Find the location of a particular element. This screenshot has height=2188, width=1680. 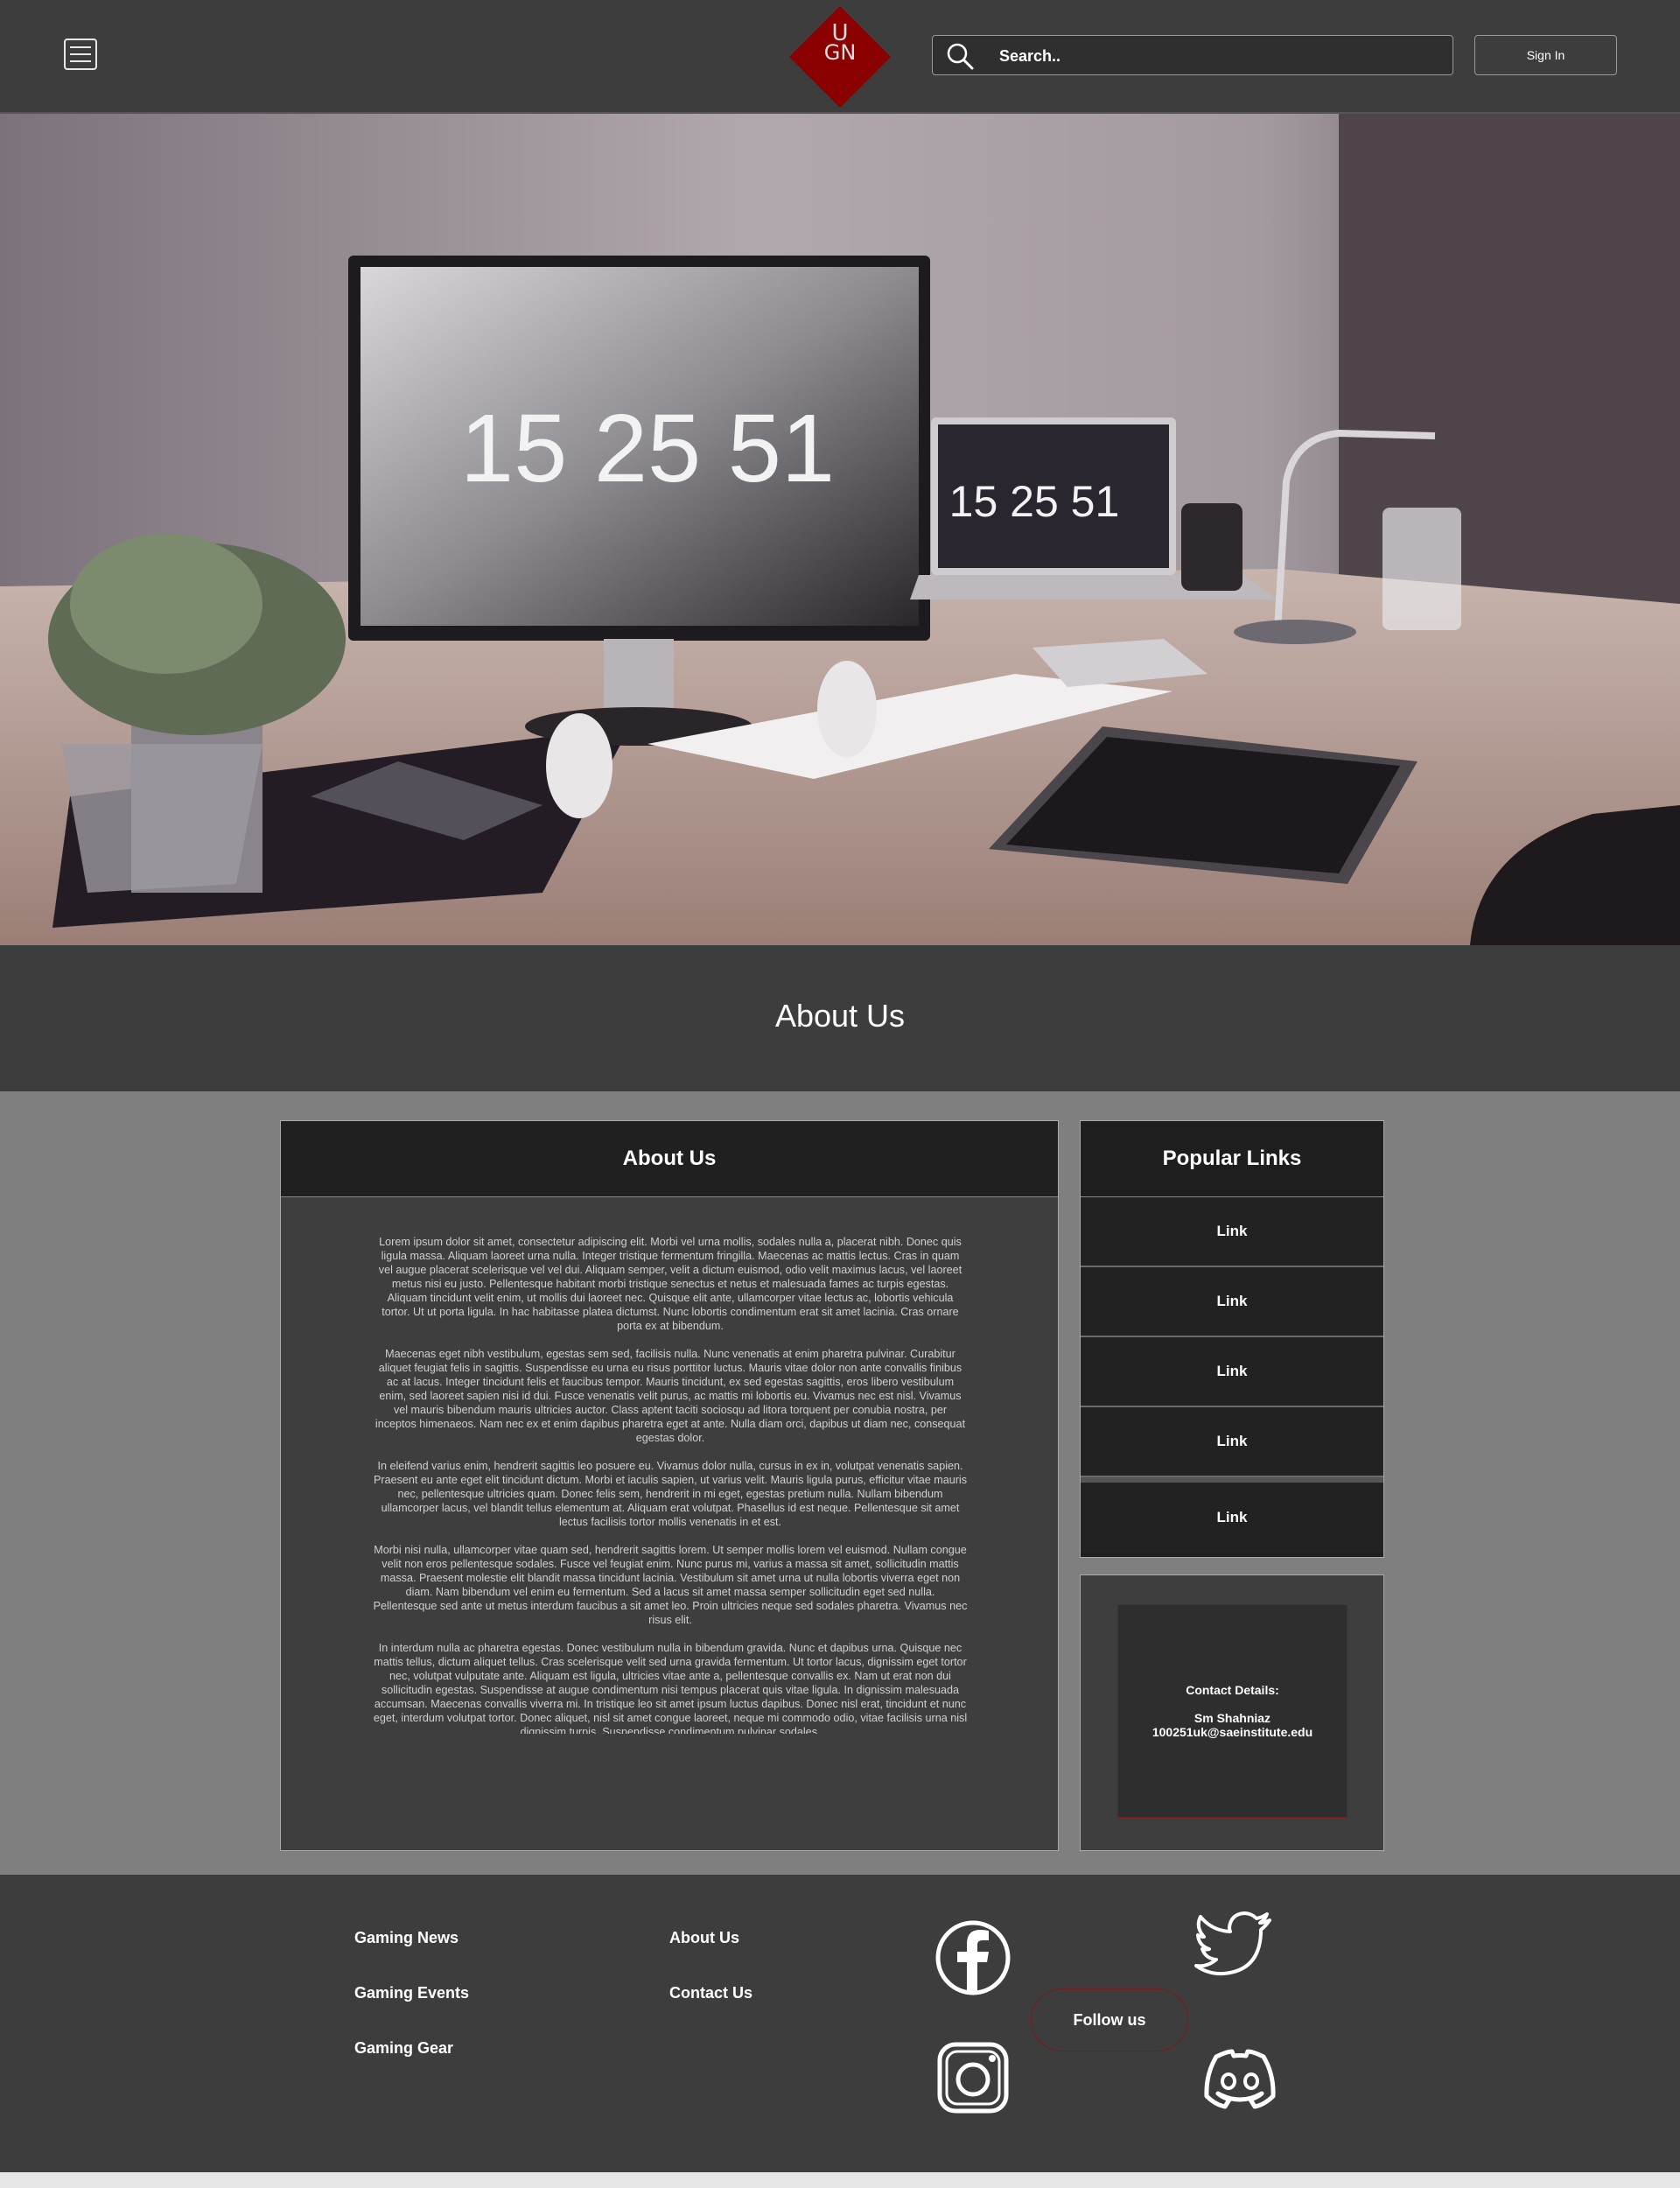

instagram-icon is located at coordinates (973, 2078).